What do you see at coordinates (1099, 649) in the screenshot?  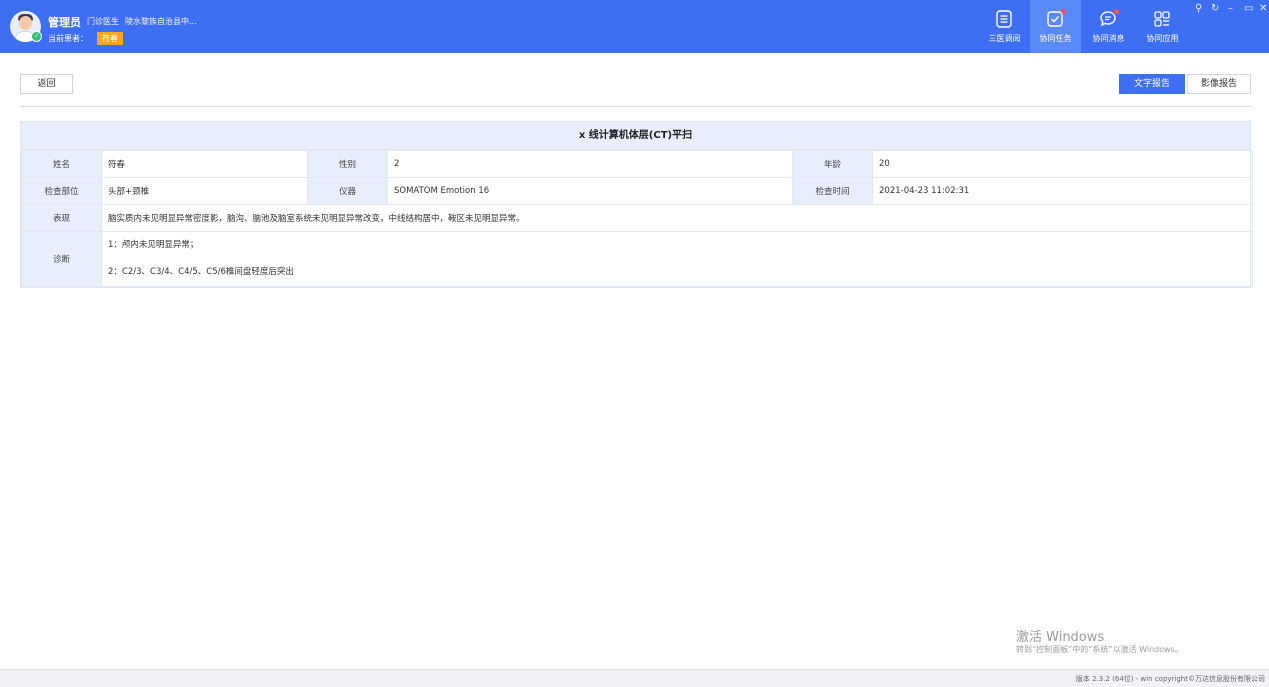 I see `activation-watermark-subtitle: 转到“控制面板”中的“系统”以激活 Windows。` at bounding box center [1099, 649].